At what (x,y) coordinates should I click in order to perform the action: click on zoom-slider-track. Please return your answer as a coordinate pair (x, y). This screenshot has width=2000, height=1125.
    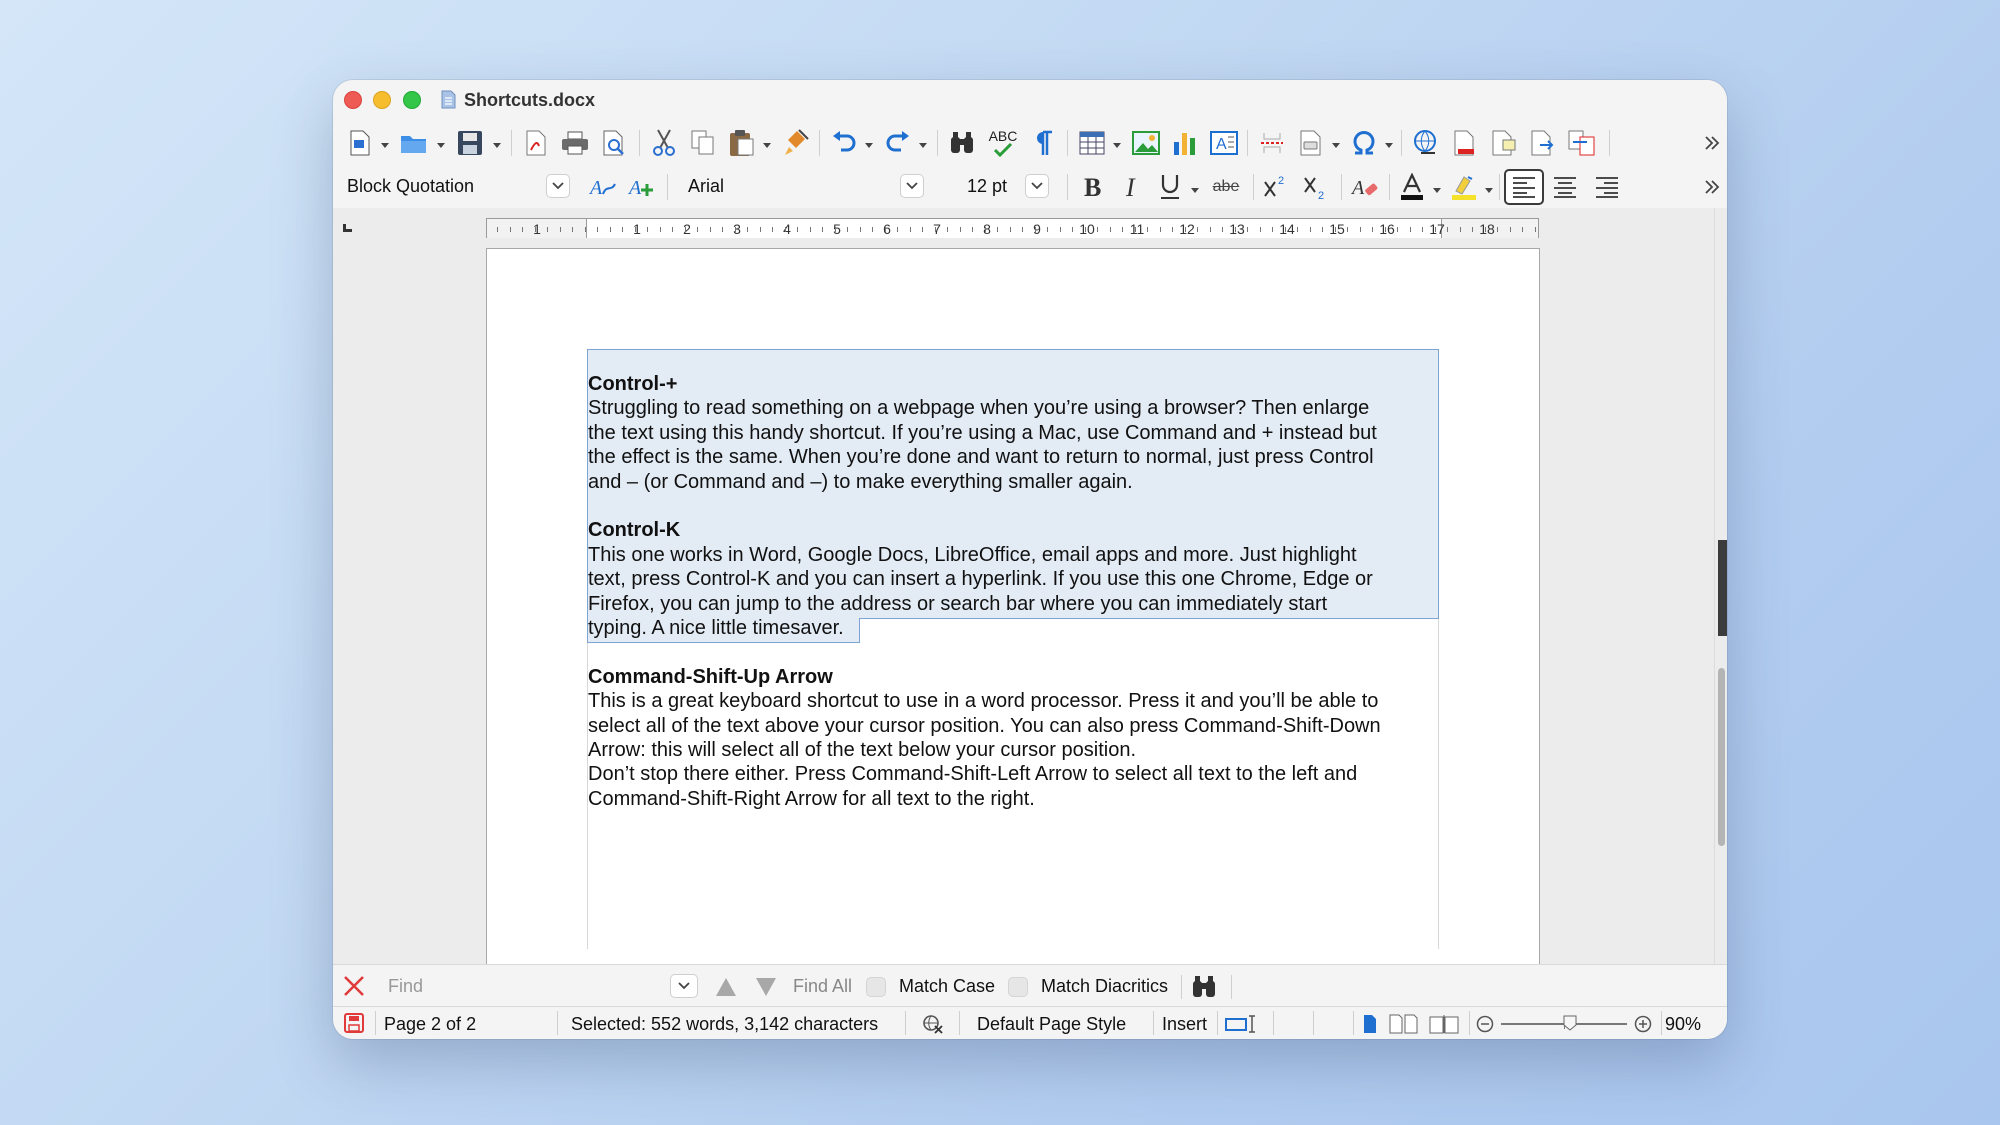
    Looking at the image, I should click on (1564, 1023).